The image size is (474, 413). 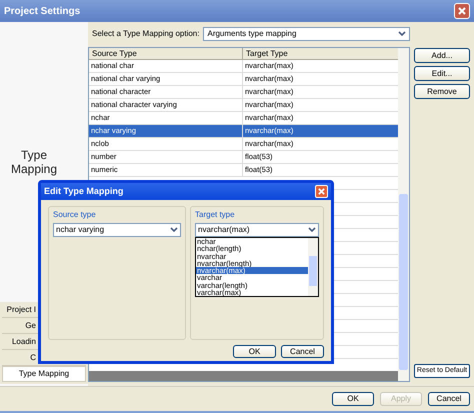 I want to click on sidebar-tab: Type Mapping, so click(x=44, y=374).